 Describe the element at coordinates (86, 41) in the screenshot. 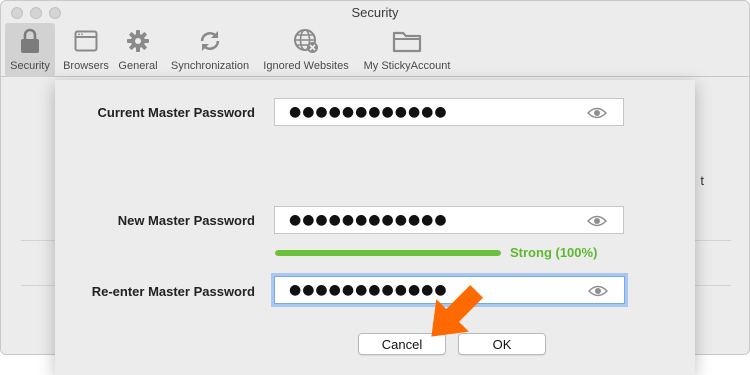

I see `browser-window-icon` at that location.